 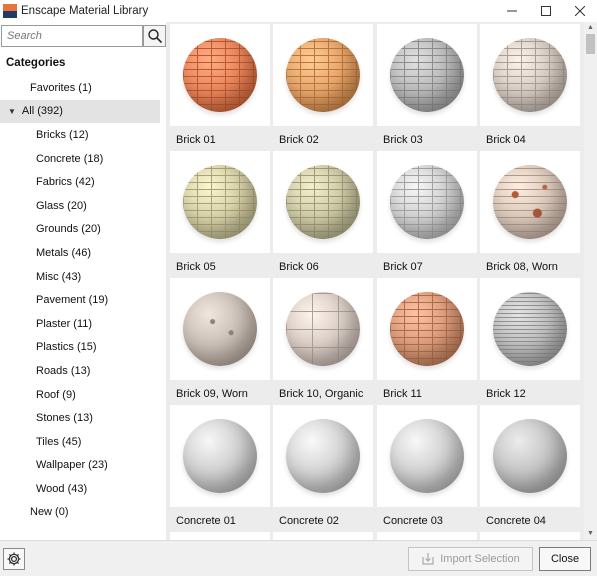 I want to click on material-tile: Brick 05, so click(x=220, y=213).